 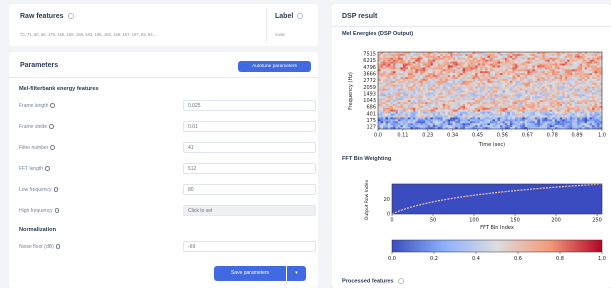 I want to click on fft-length-input: 512, so click(x=249, y=168).